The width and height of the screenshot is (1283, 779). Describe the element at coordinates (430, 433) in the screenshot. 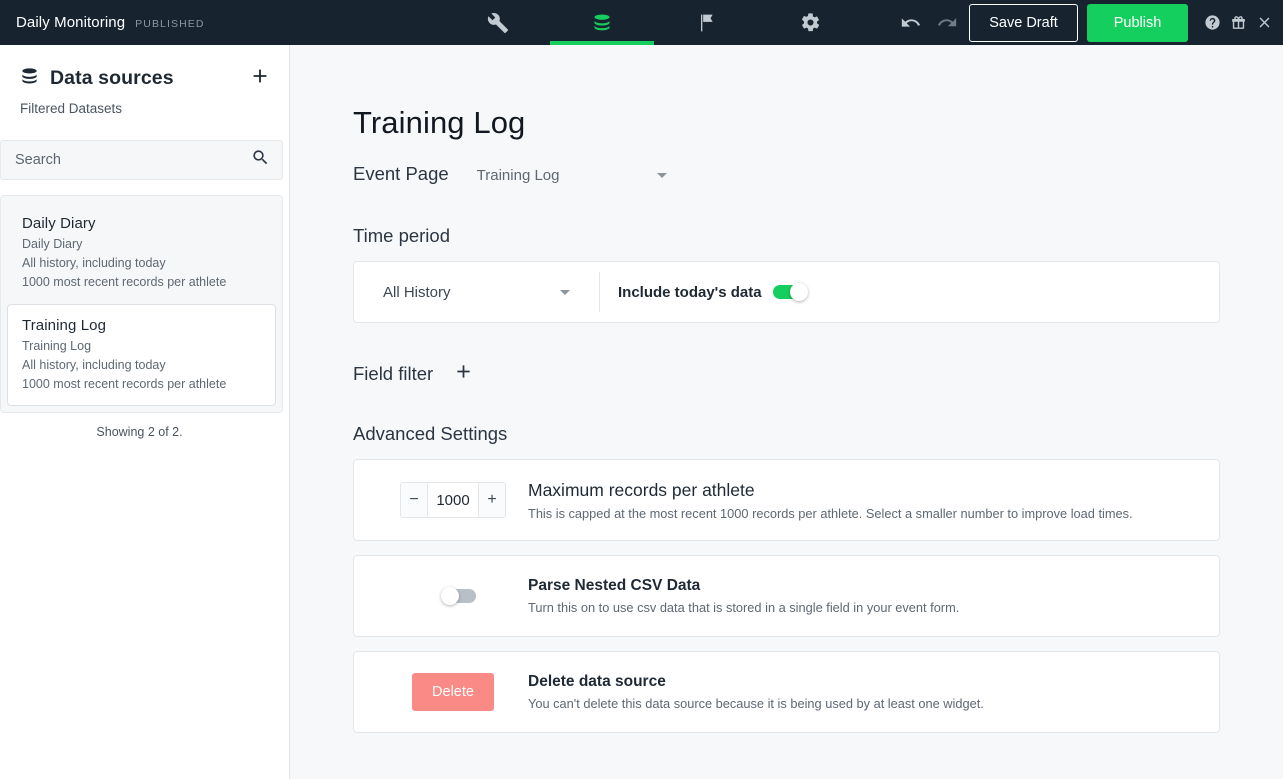

I see `advanced-settings-heading: Advanced Settings` at that location.